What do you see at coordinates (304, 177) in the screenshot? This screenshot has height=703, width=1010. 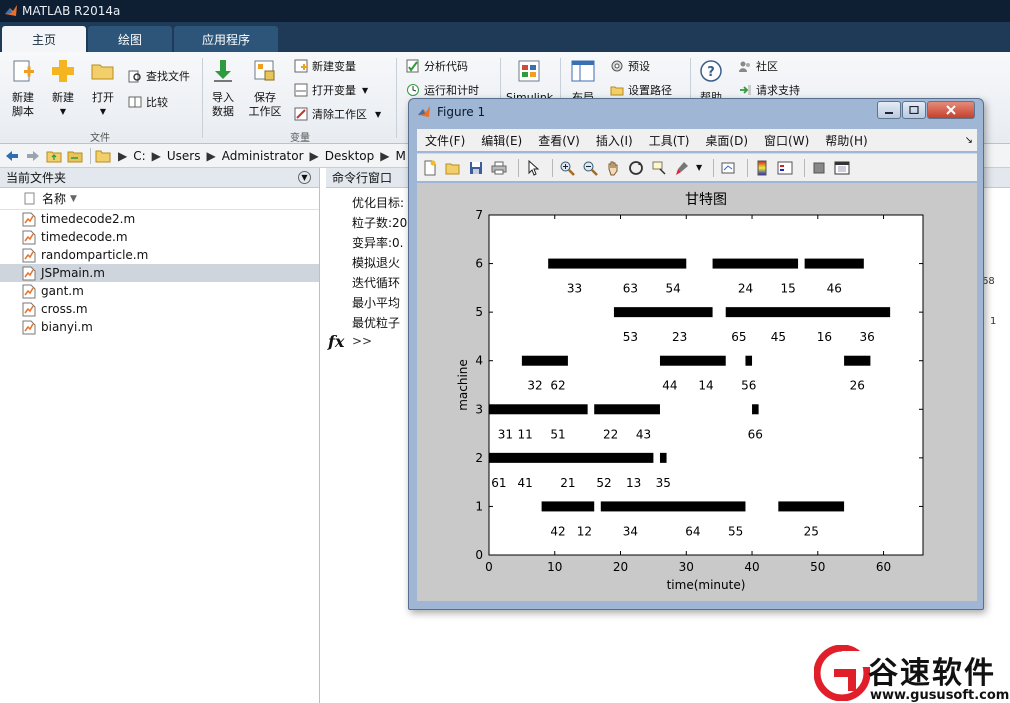 I see `panel-actions-icon: ▼` at bounding box center [304, 177].